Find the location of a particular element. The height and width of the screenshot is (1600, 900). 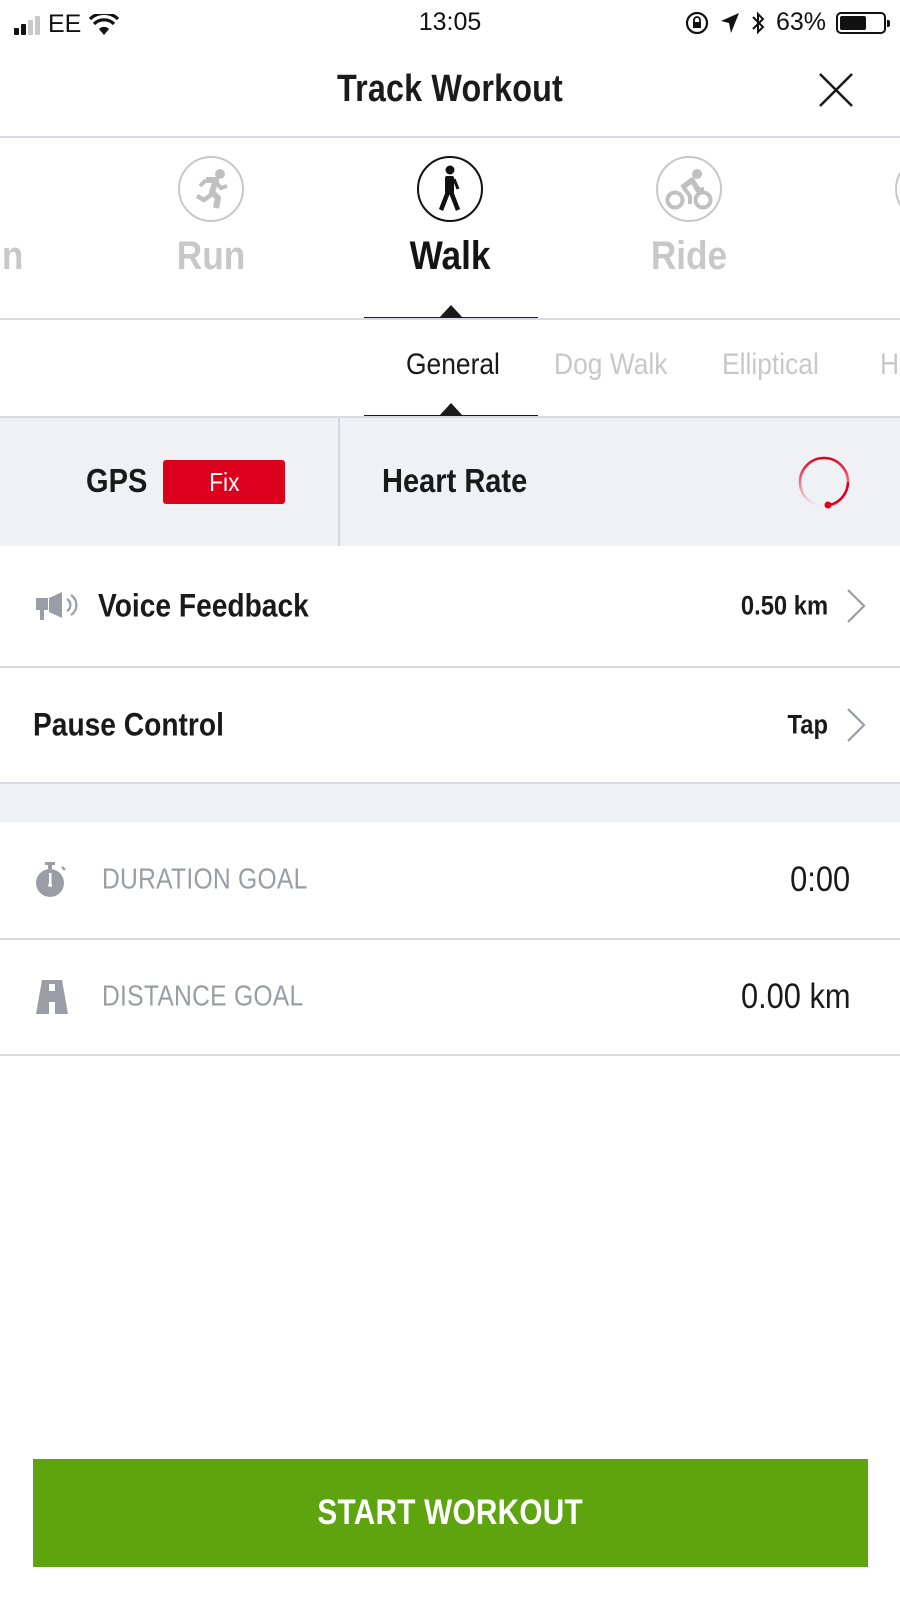

activity-carousel: n Run Walk Ride is located at coordinates (450, 229).